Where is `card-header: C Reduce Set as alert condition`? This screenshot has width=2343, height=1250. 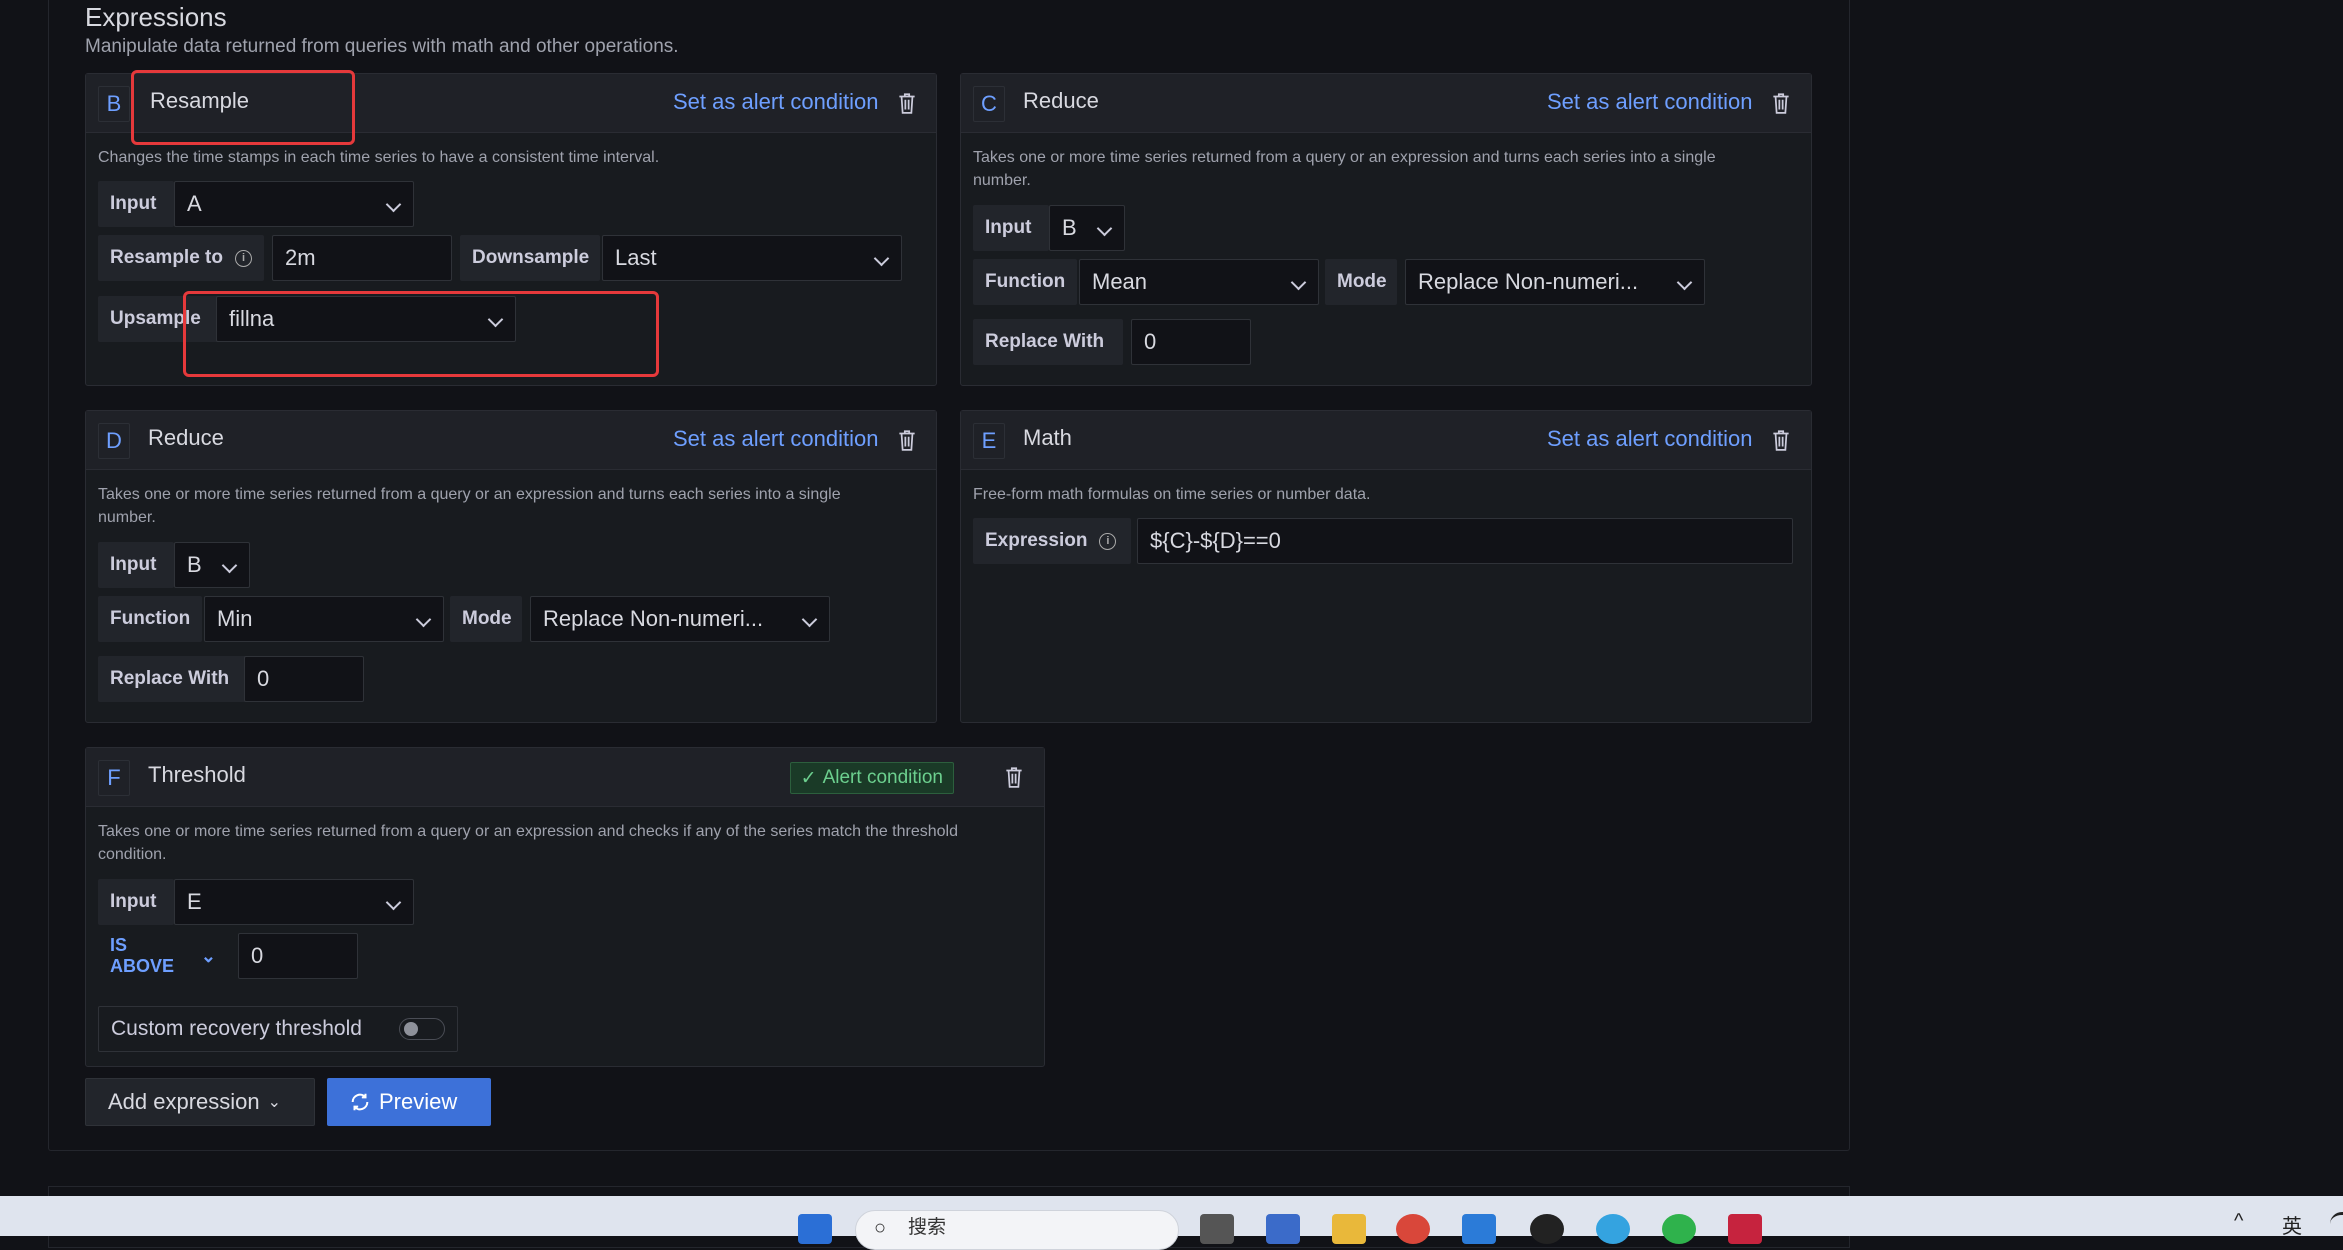
card-header: C Reduce Set as alert condition is located at coordinates (1386, 103).